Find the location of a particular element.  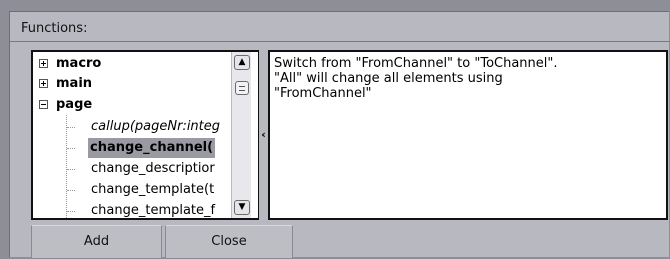

close-button: Close is located at coordinates (229, 242).